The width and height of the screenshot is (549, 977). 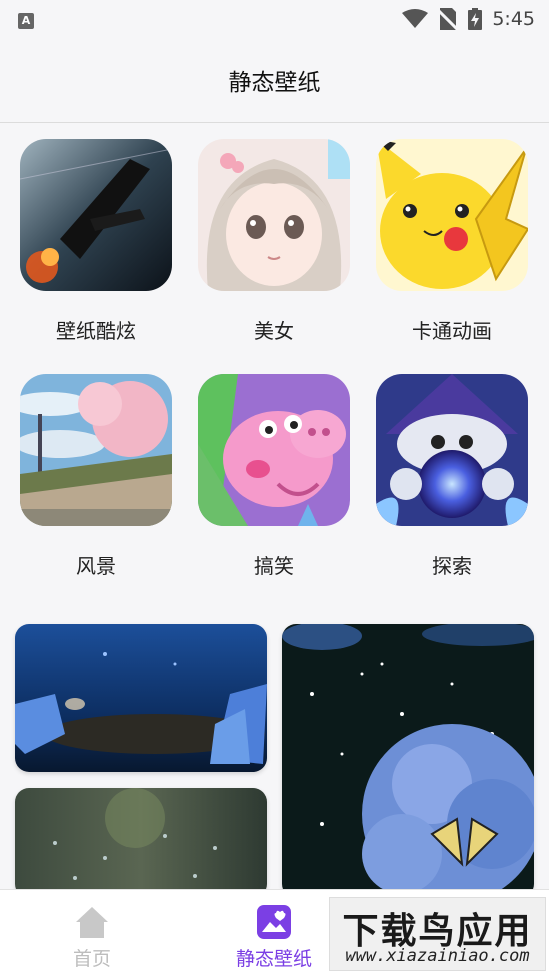 I want to click on status-right: 5:45, so click(x=468, y=19).